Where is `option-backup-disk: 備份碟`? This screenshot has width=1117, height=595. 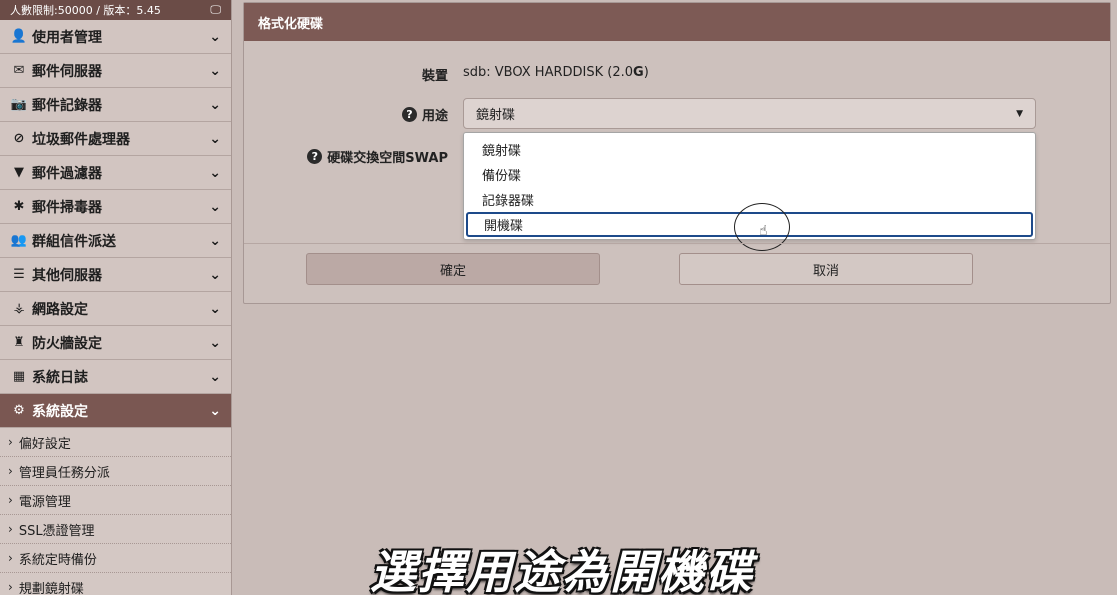
option-backup-disk: 備份碟 is located at coordinates (749, 174).